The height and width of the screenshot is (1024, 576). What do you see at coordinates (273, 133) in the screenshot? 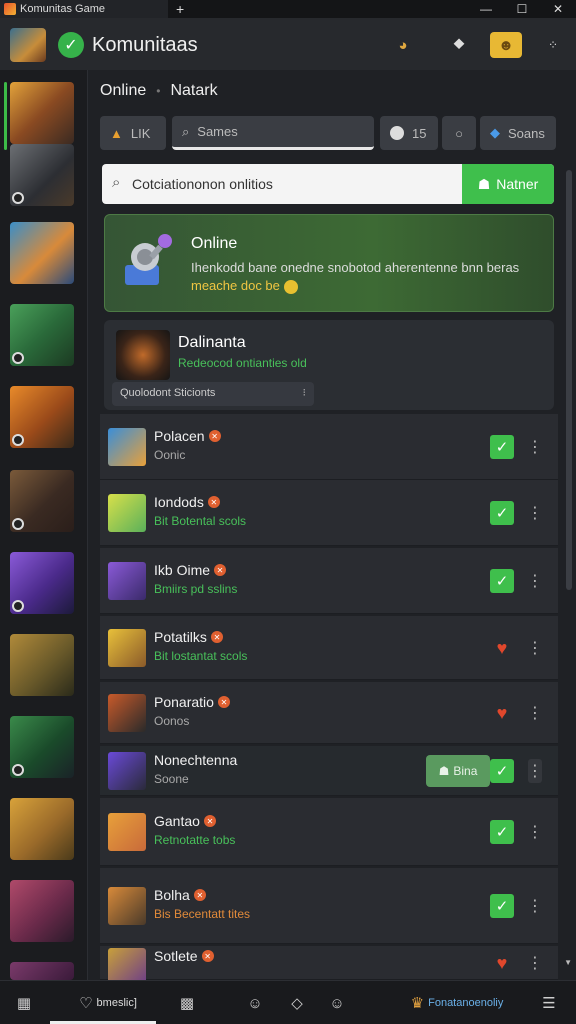
I see `toolbar-button-sames: ⌕ Sames` at bounding box center [273, 133].